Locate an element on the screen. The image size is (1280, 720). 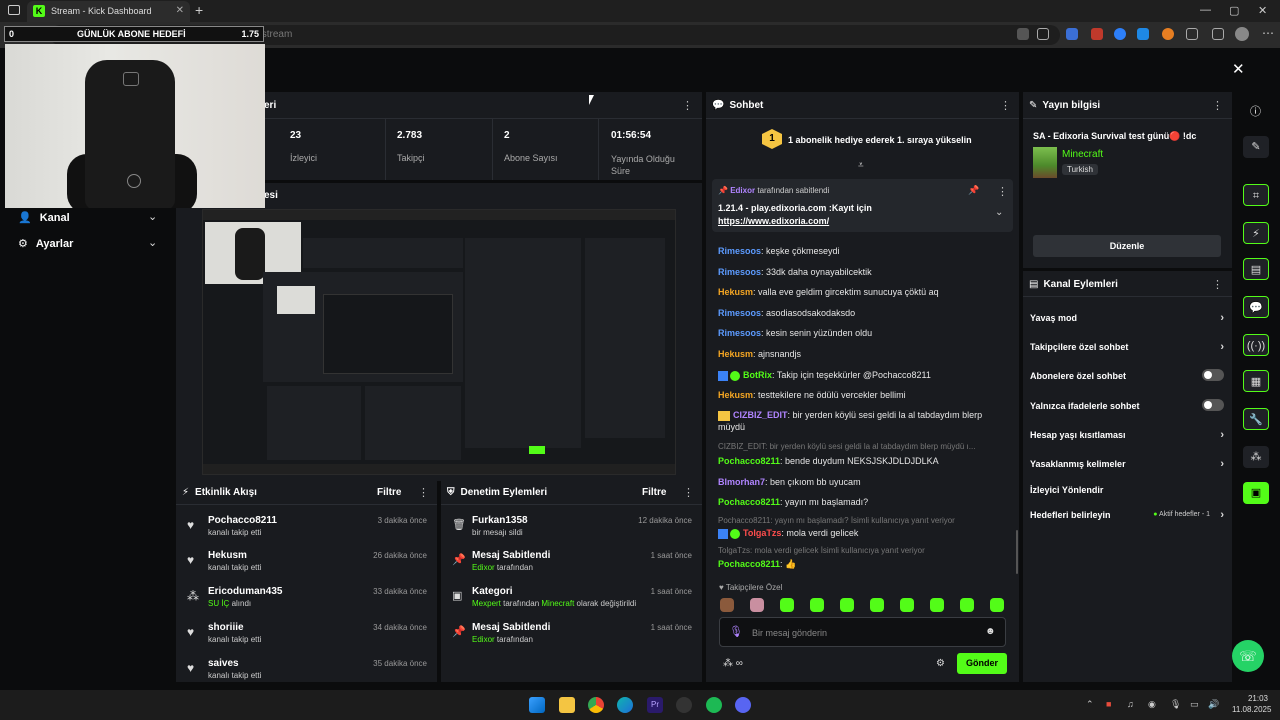
toggle-switch is located at coordinates (1213, 375).